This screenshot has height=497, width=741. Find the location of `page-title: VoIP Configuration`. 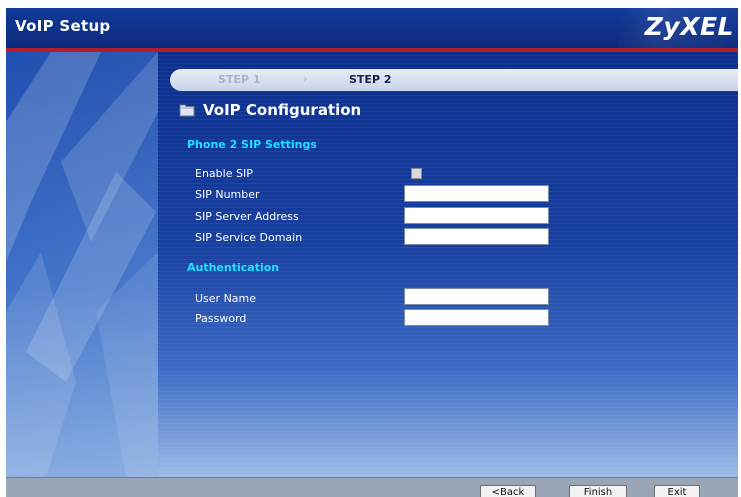

page-title: VoIP Configuration is located at coordinates (282, 110).